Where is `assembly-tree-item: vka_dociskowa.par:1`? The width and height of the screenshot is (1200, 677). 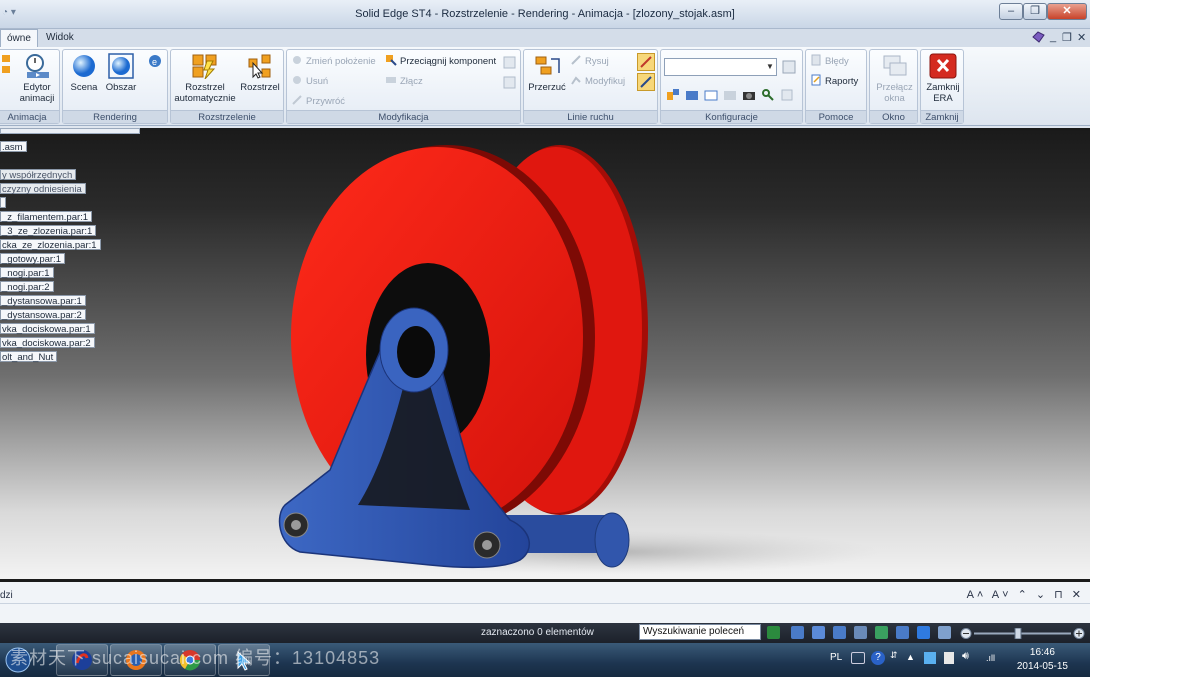
assembly-tree-item: vka_dociskowa.par:1 is located at coordinates (47, 329).